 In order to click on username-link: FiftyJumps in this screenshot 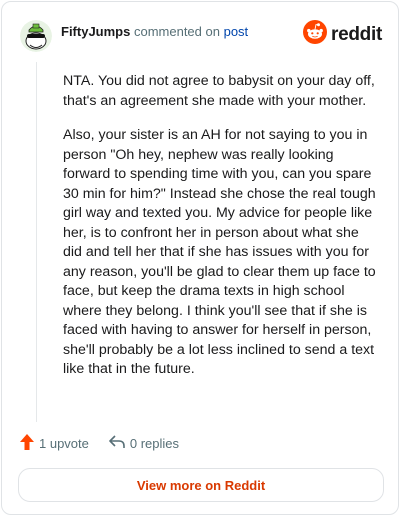, I will do `click(95, 31)`.